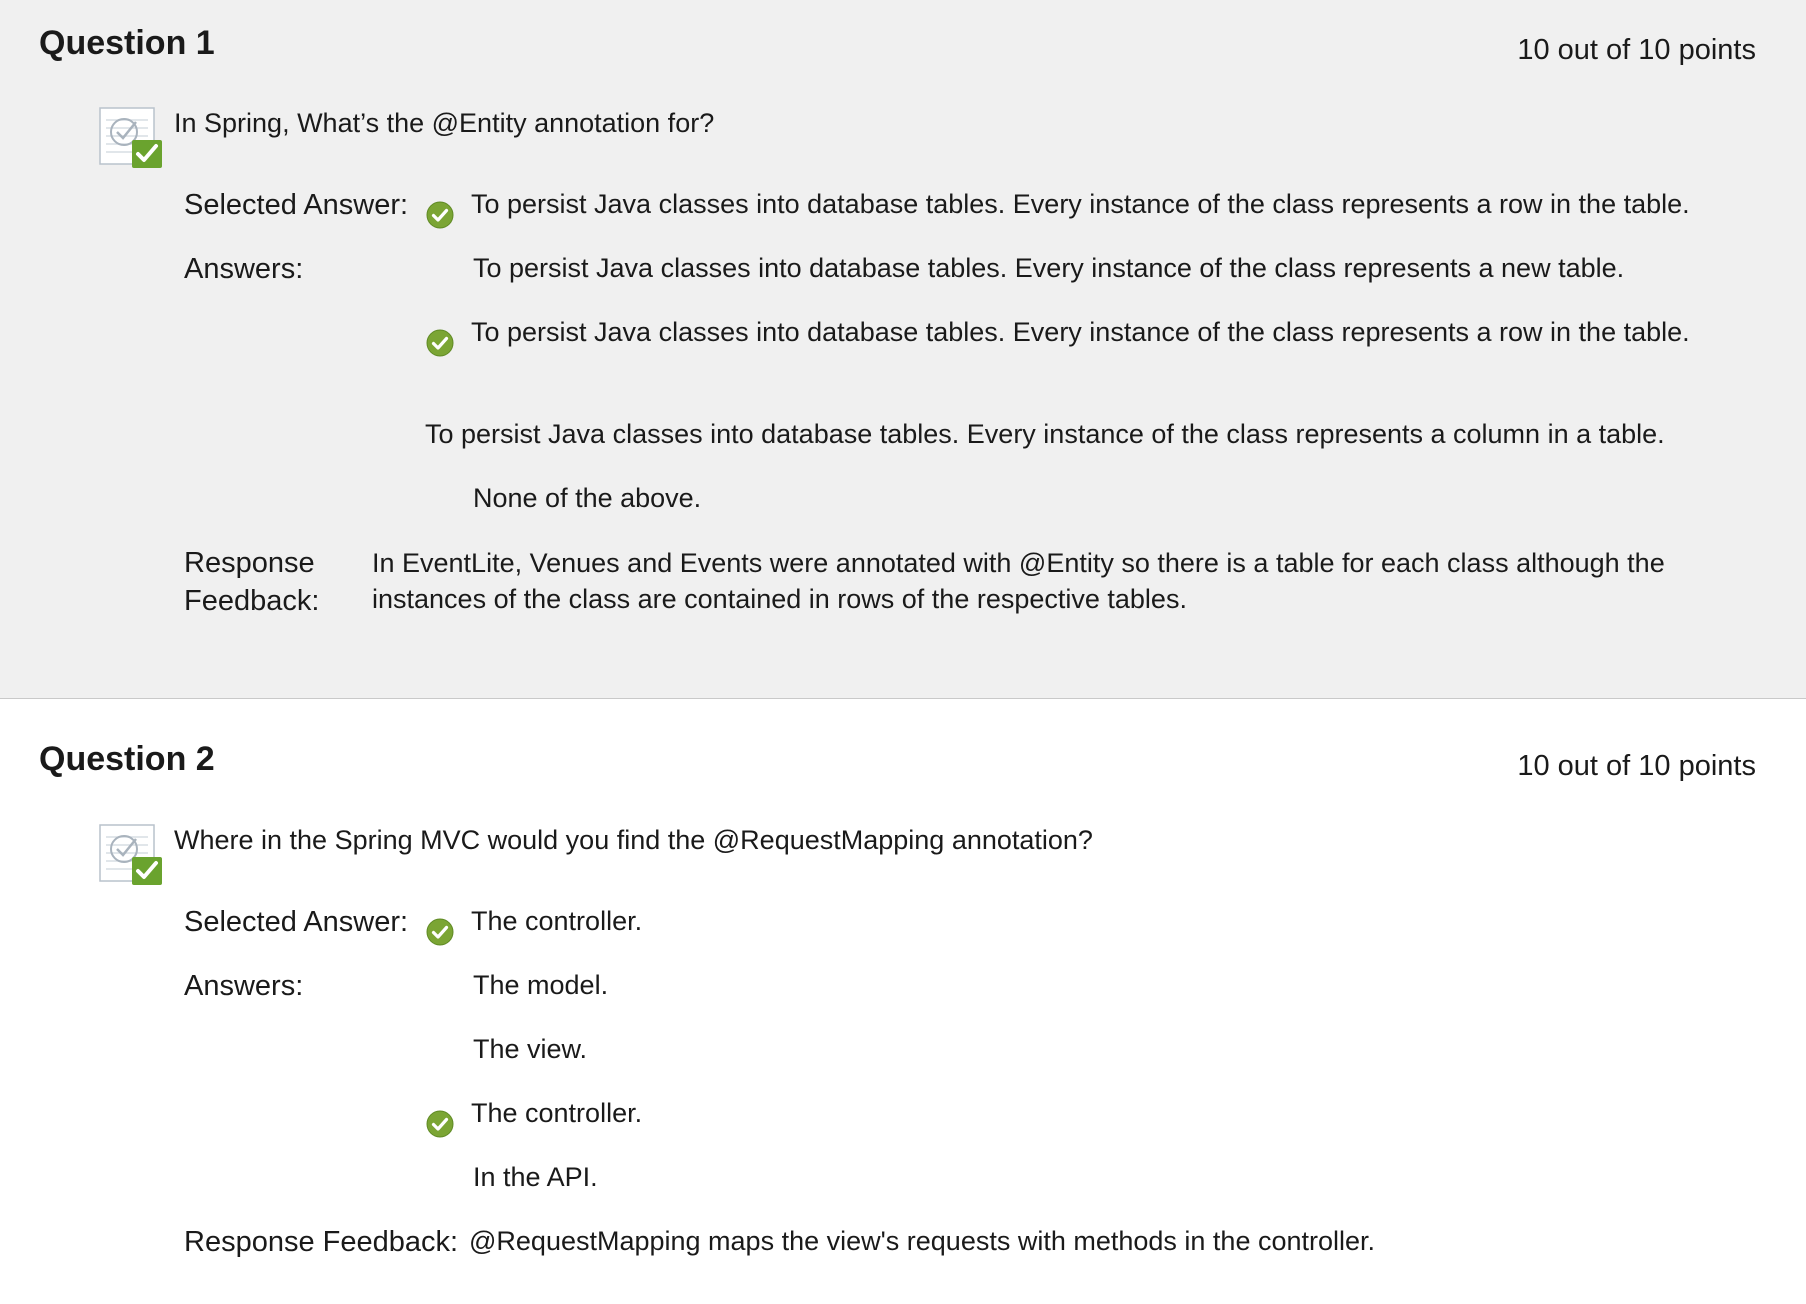 Image resolution: width=1806 pixels, height=1304 pixels. What do you see at coordinates (530, 1049) in the screenshot?
I see `answer-option: The view.` at bounding box center [530, 1049].